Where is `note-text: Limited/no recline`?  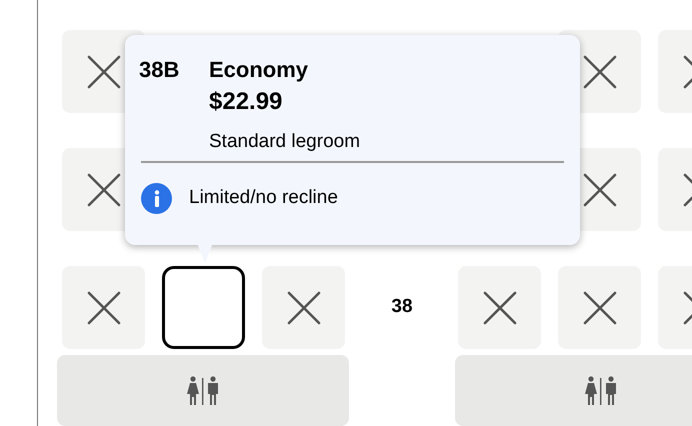
note-text: Limited/no recline is located at coordinates (263, 198).